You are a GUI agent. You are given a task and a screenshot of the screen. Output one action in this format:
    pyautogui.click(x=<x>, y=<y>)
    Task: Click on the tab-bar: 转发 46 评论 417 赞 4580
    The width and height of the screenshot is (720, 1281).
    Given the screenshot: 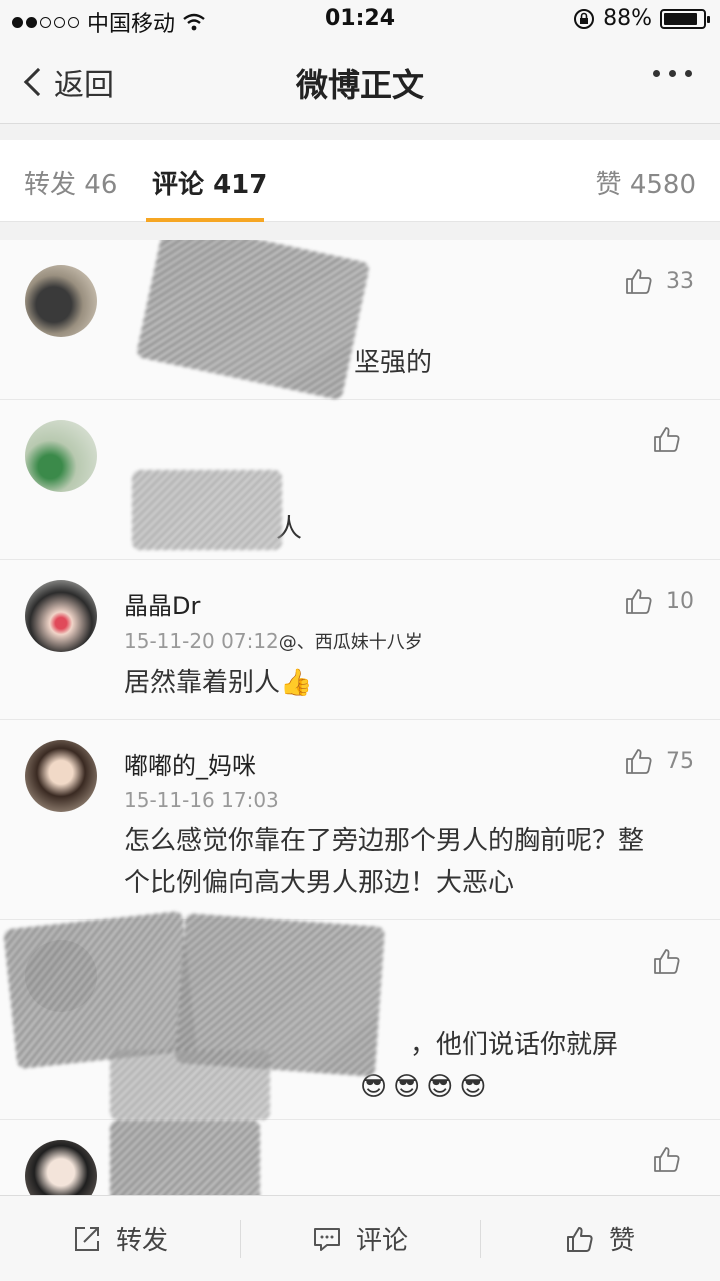 What is the action you would take?
    pyautogui.click(x=360, y=181)
    